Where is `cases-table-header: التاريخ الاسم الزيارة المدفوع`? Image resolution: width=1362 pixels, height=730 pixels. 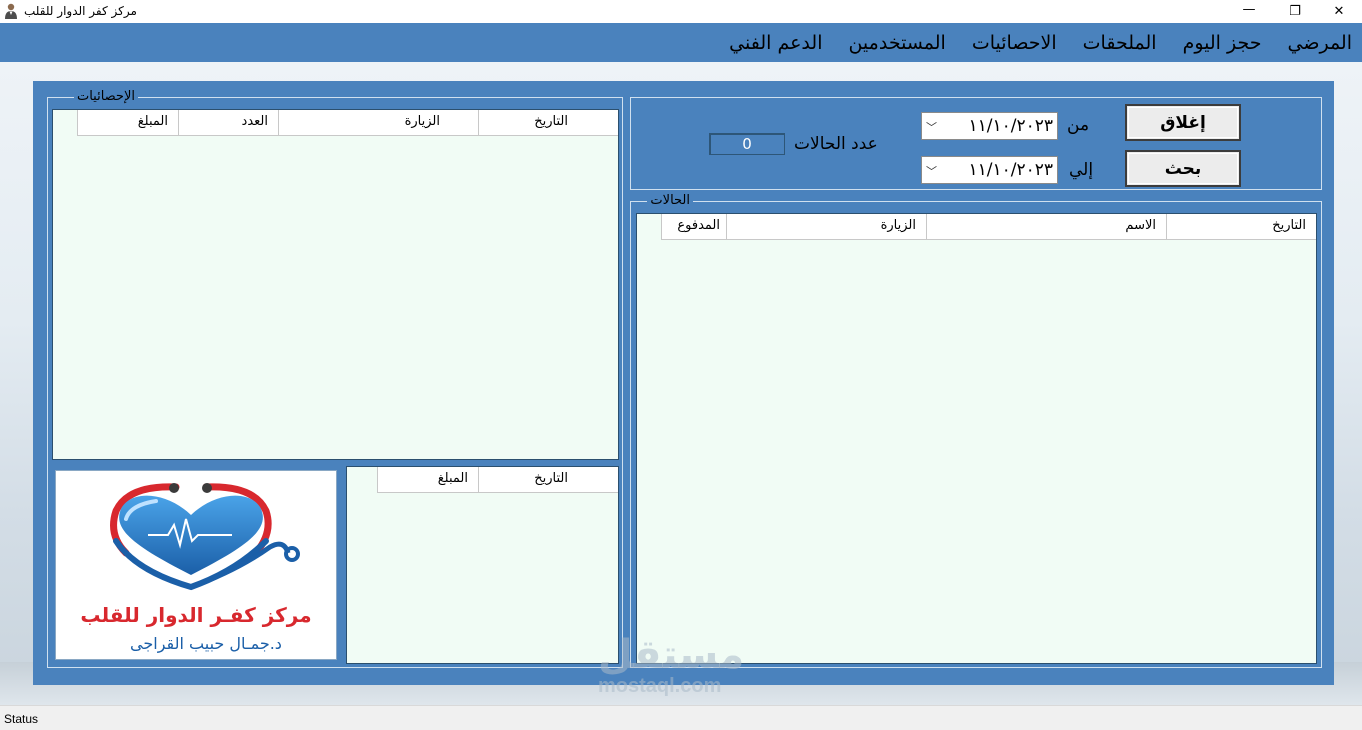 cases-table-header: التاريخ الاسم الزيارة المدفوع is located at coordinates (988, 227).